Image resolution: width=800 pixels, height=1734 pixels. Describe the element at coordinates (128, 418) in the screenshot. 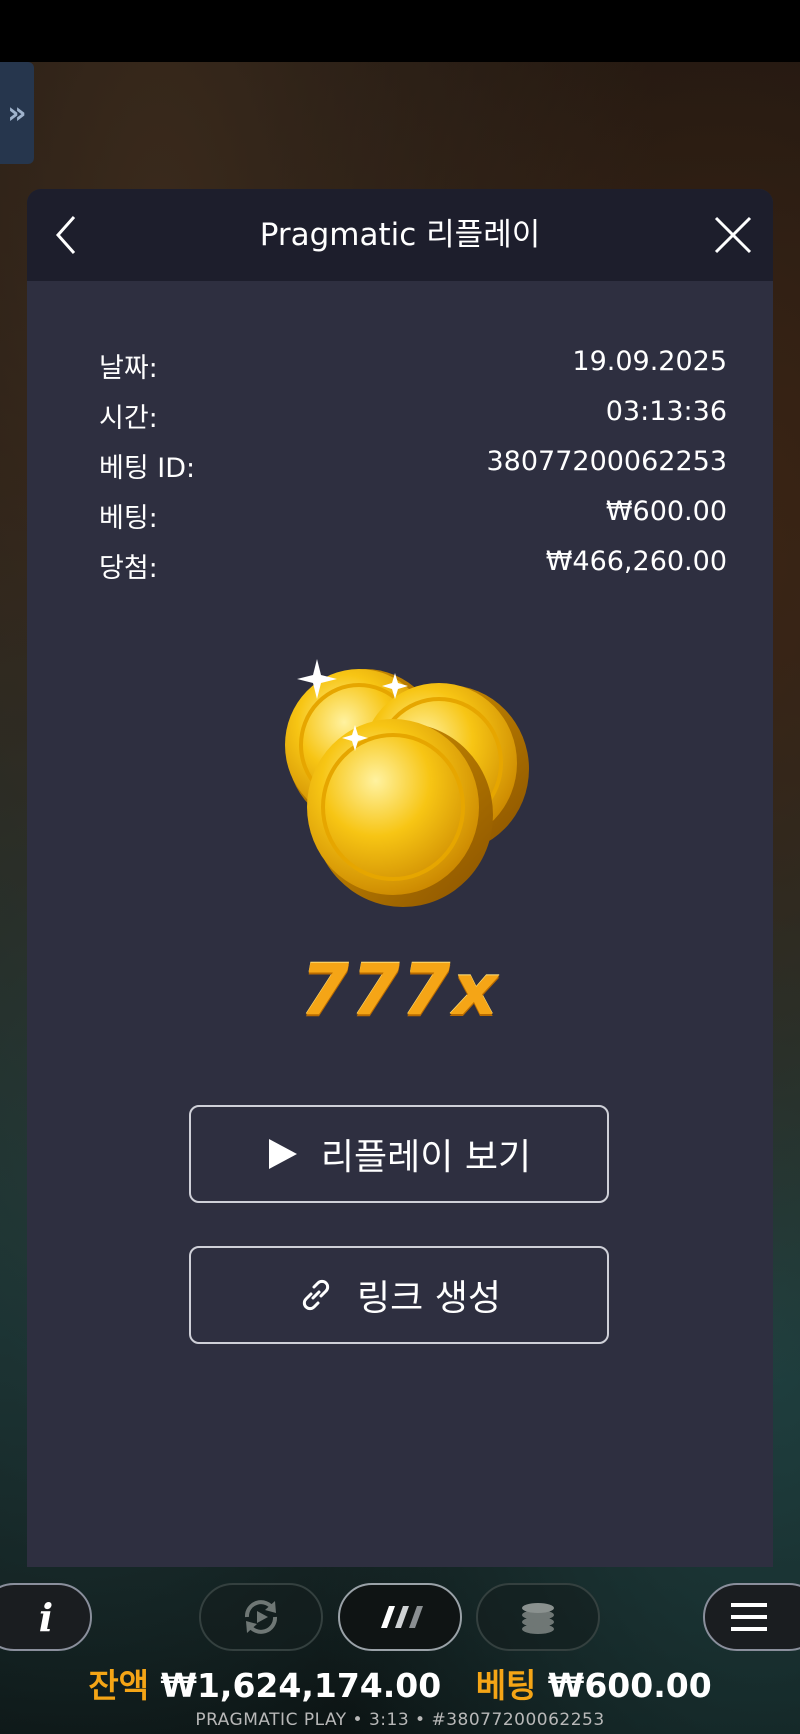

I see `time-label: 시간:` at that location.